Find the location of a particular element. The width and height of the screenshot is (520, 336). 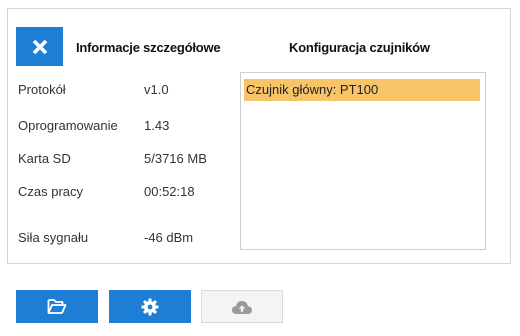

protocol-value: v1.0 is located at coordinates (156, 89).